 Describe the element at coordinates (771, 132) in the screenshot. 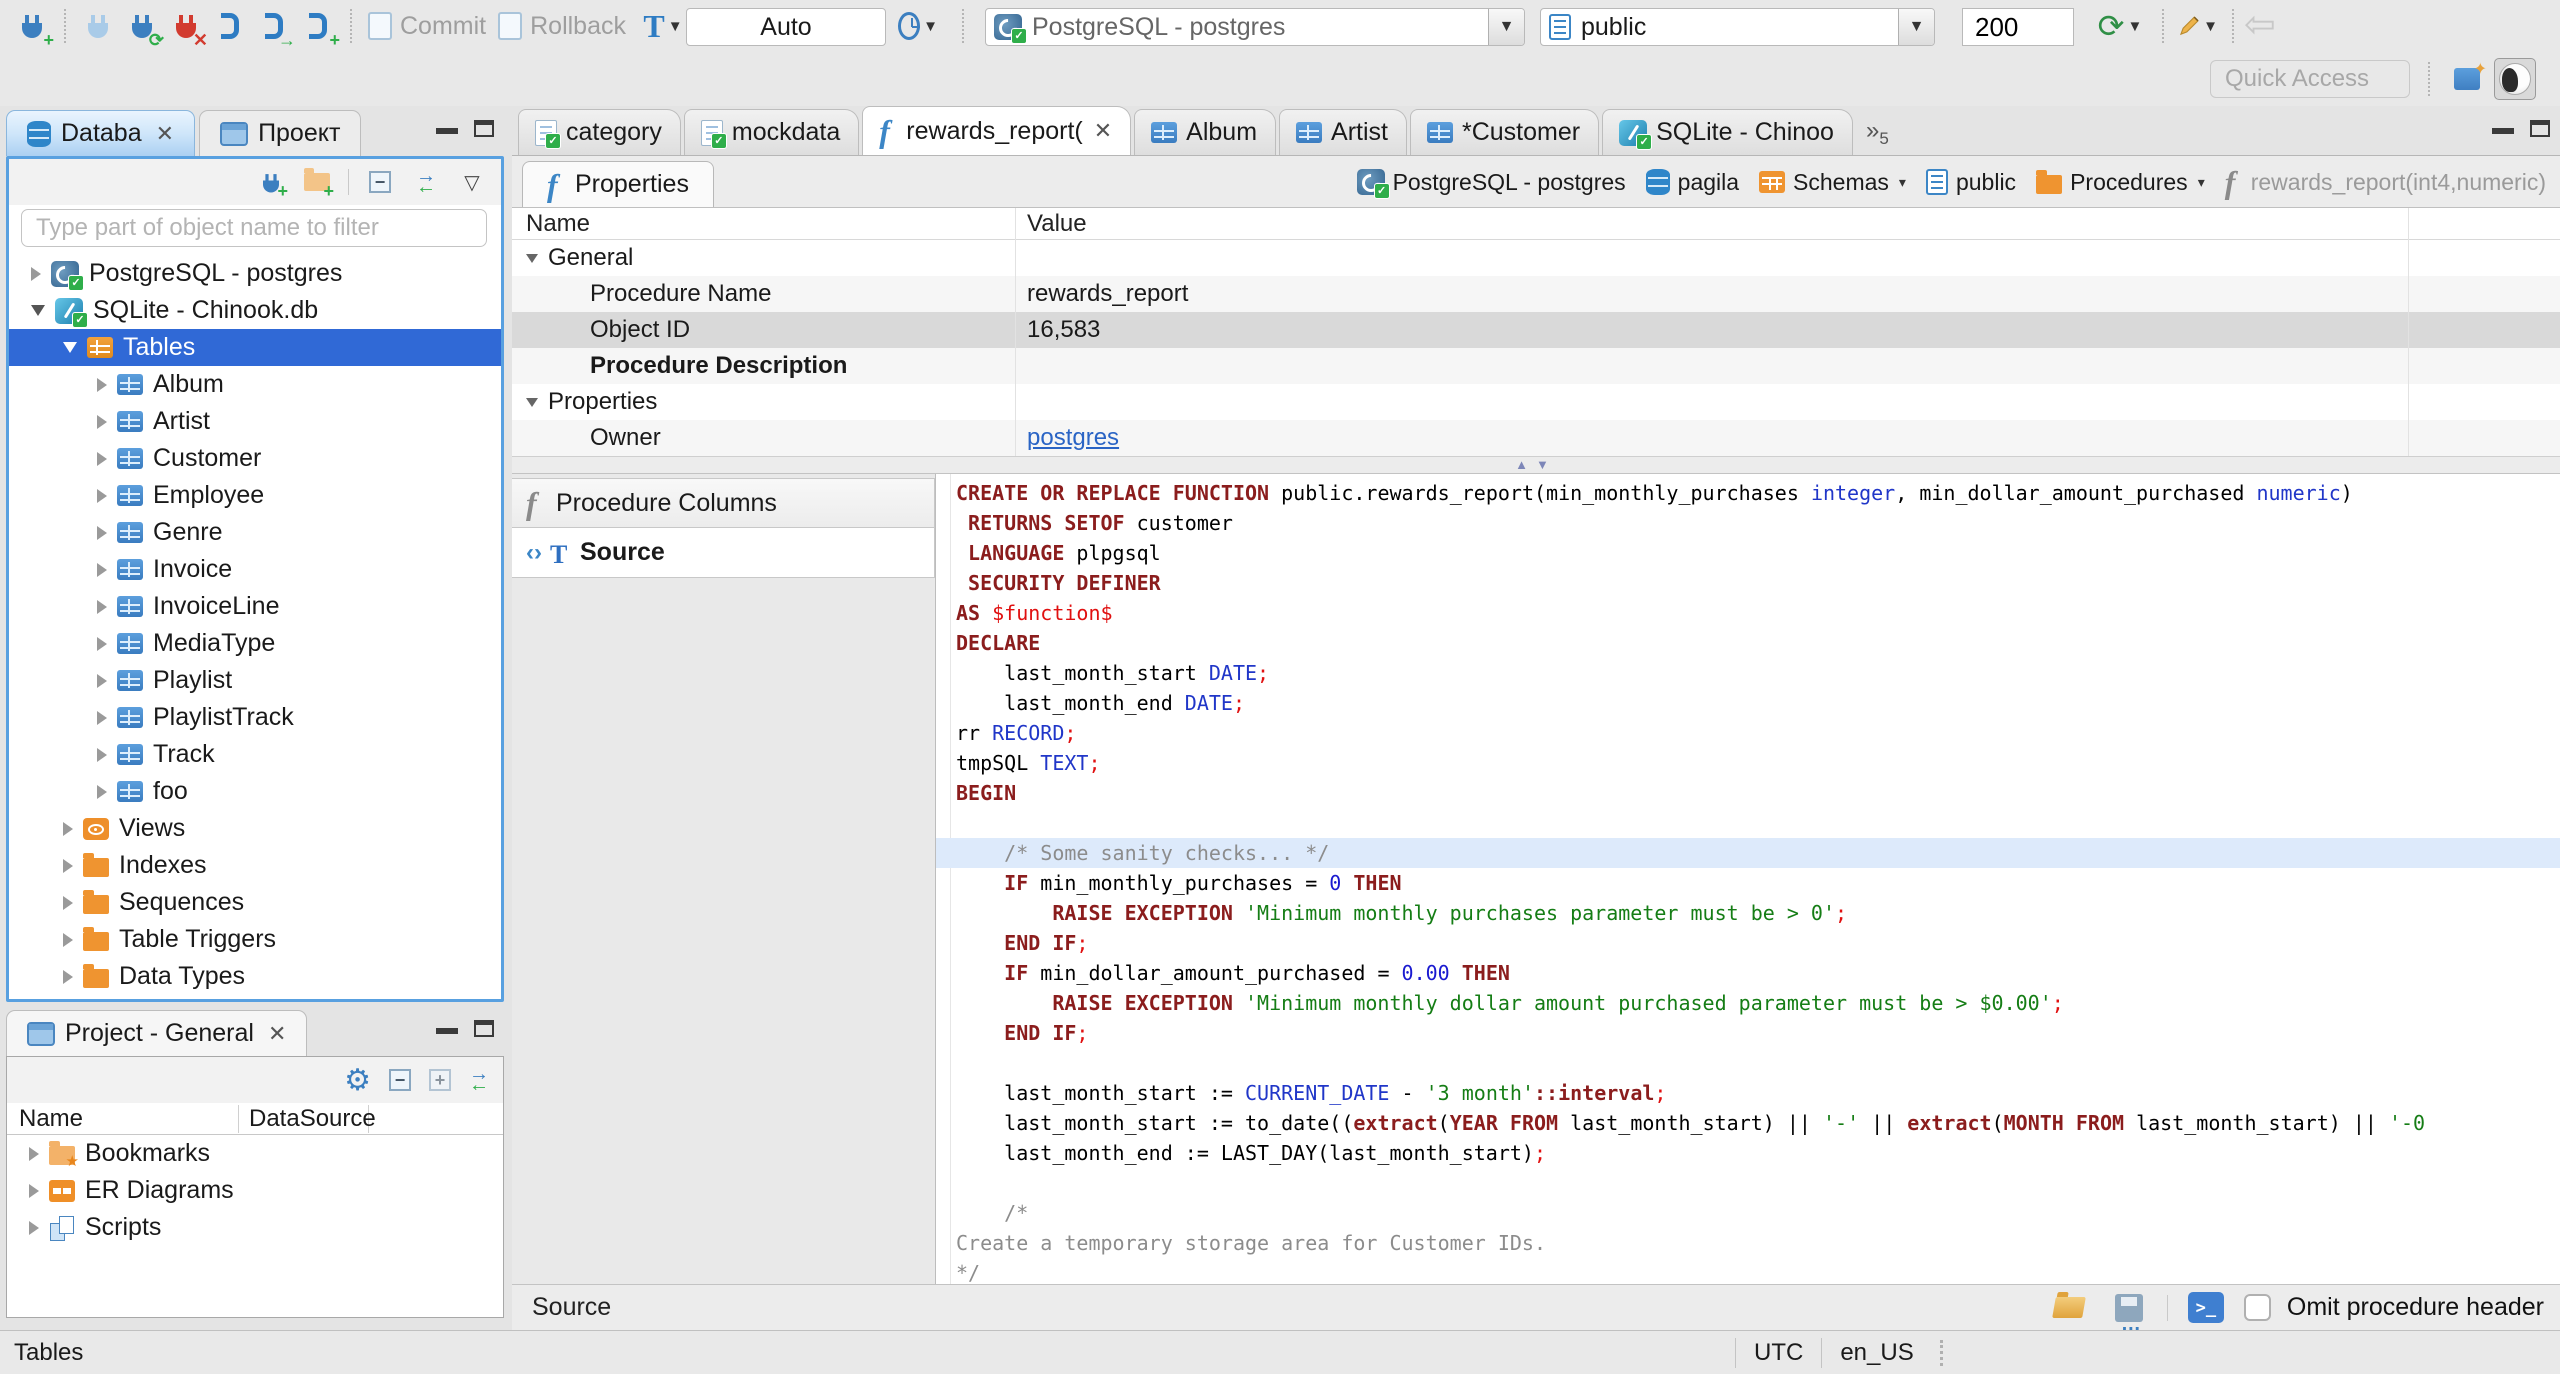

I see `editor-tab-mockdata: mockdata` at that location.